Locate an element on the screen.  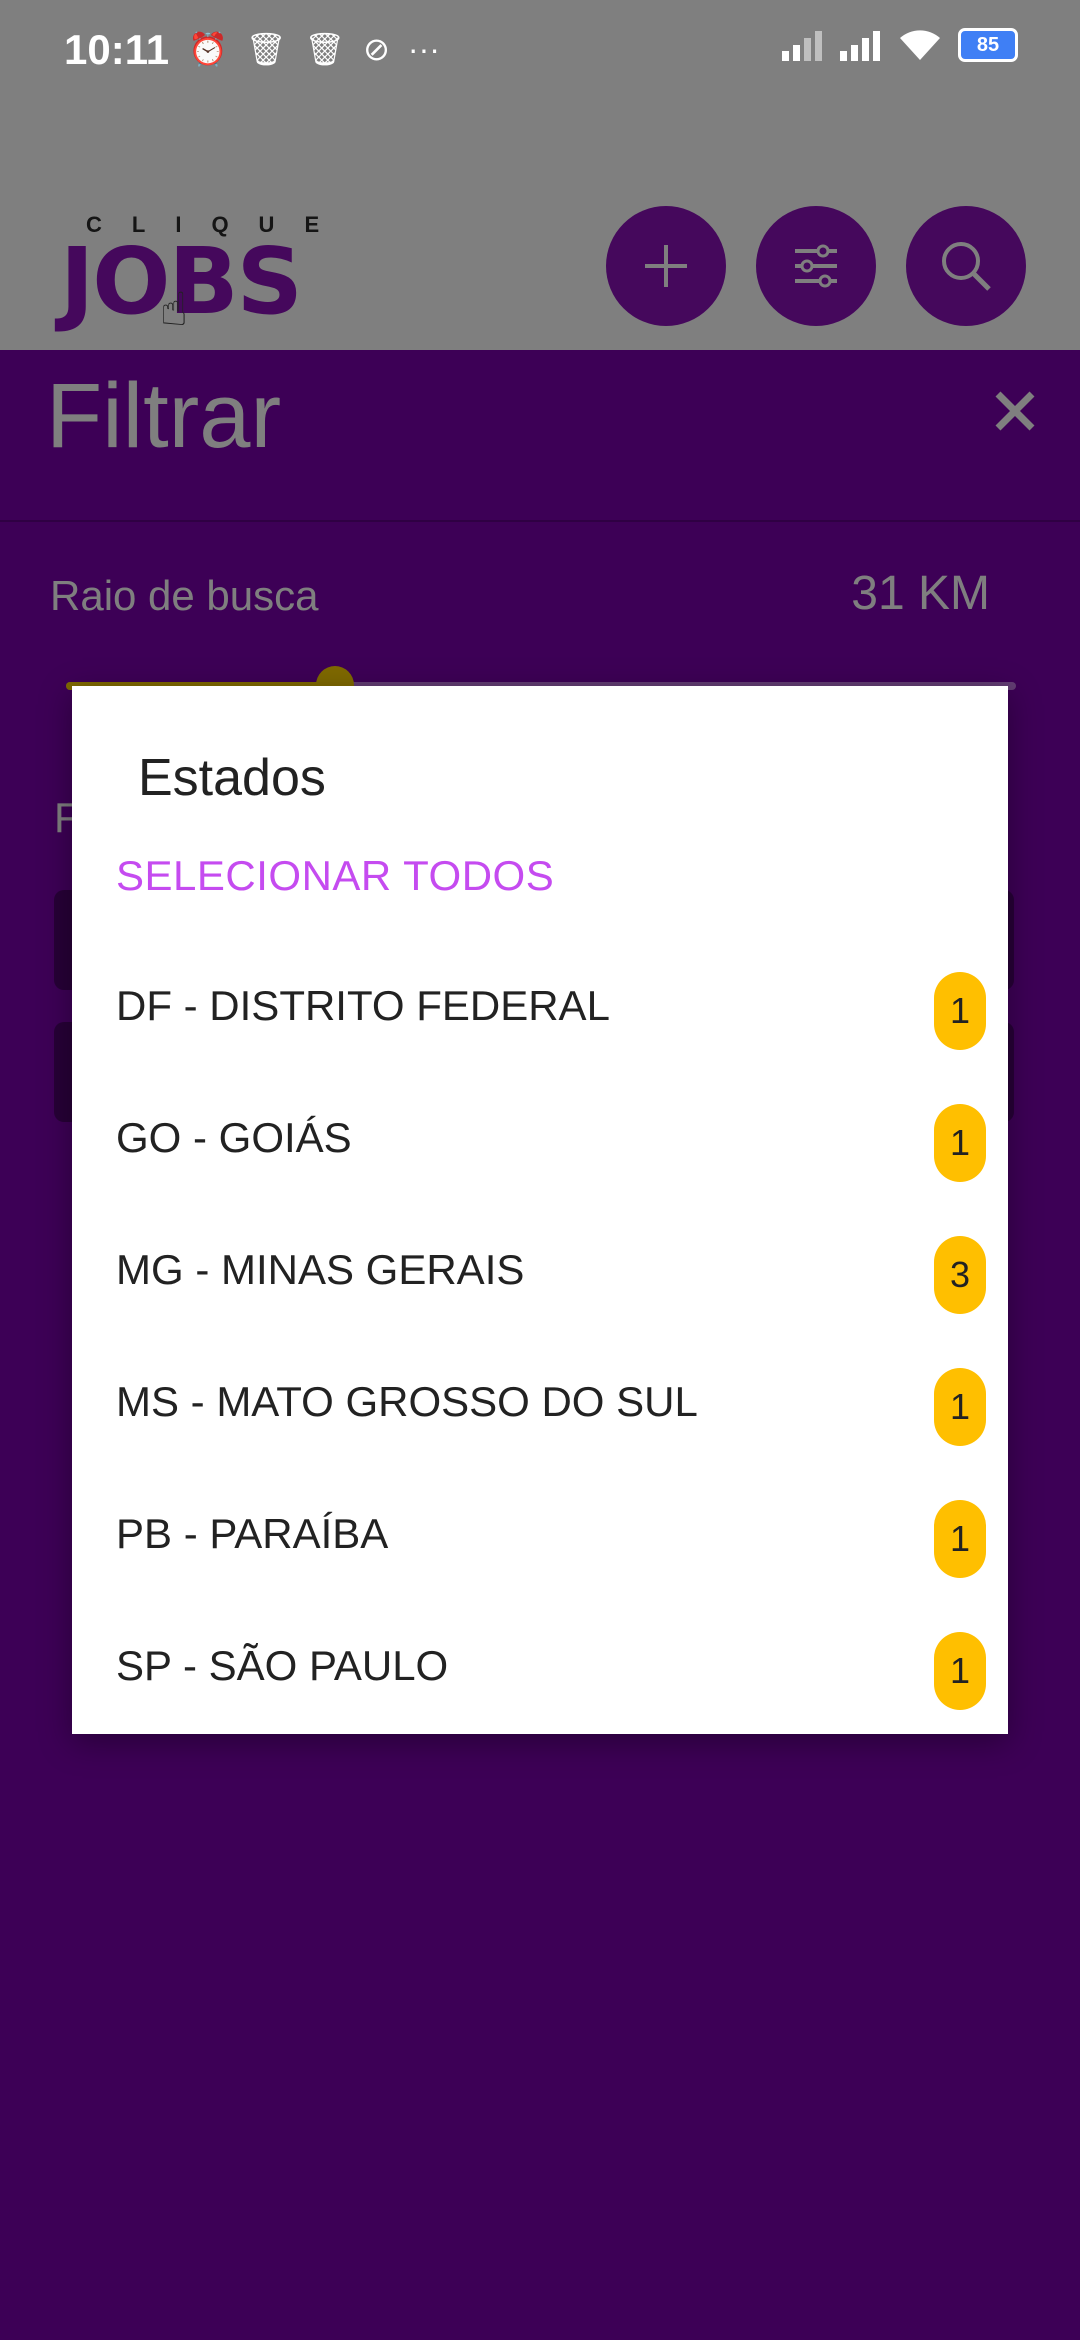
battery-icon: 85 is located at coordinates (988, 45).